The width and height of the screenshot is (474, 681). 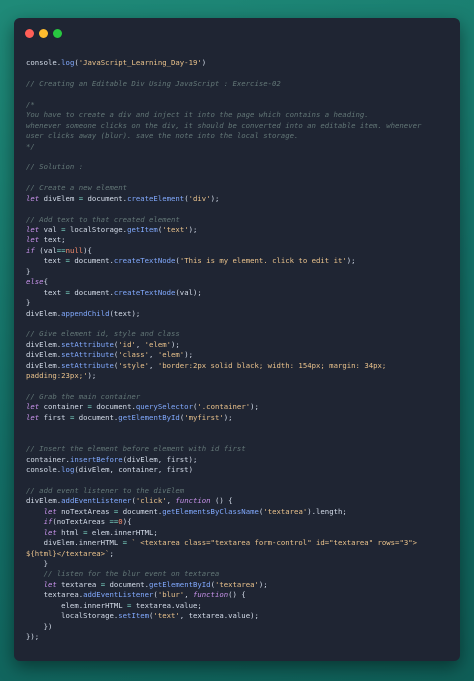 I want to click on code-token: }, so click(x=28, y=271).